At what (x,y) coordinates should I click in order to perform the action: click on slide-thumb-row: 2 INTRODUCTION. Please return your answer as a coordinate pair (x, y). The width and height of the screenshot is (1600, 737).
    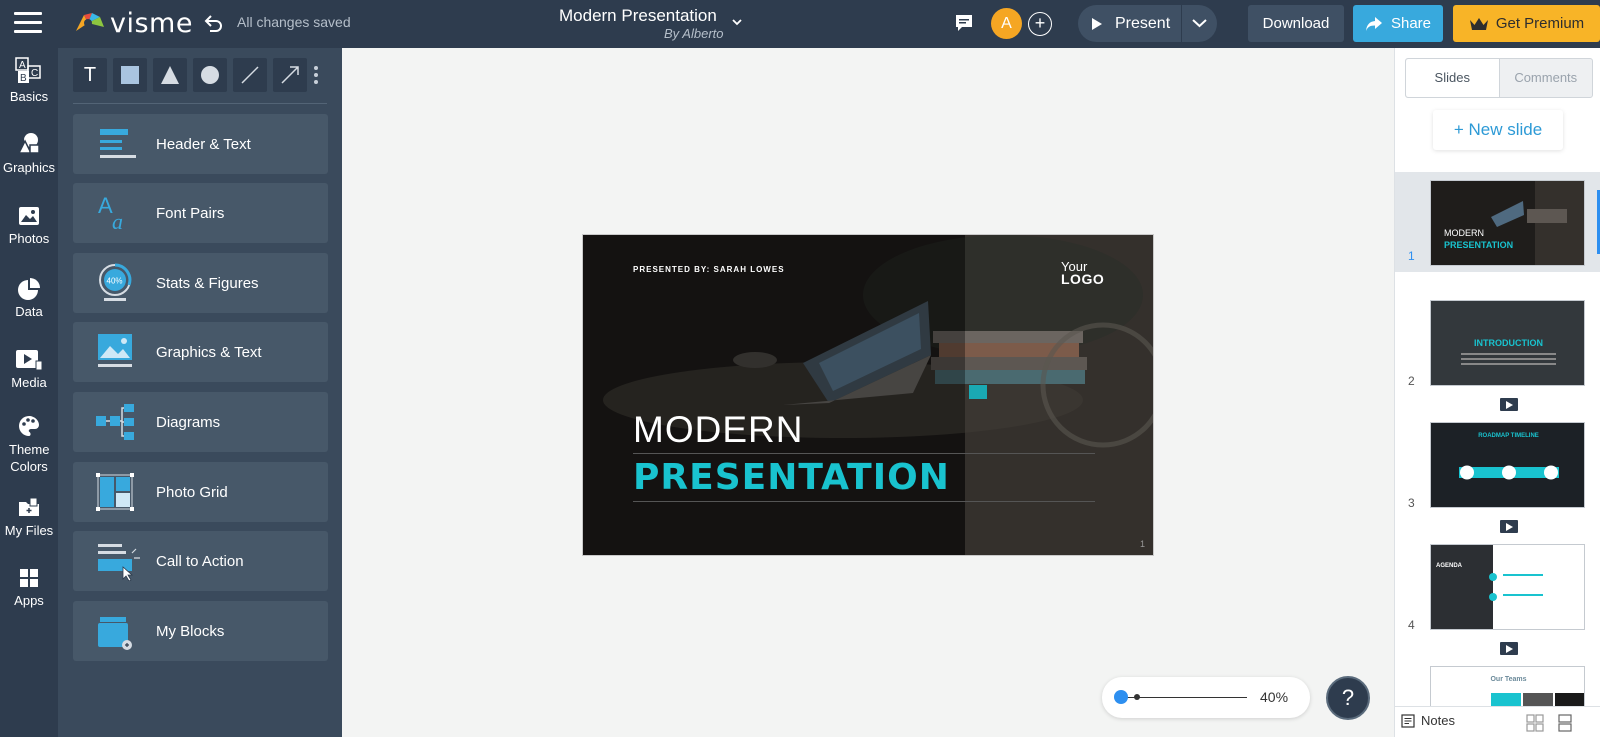
    Looking at the image, I should click on (1497, 354).